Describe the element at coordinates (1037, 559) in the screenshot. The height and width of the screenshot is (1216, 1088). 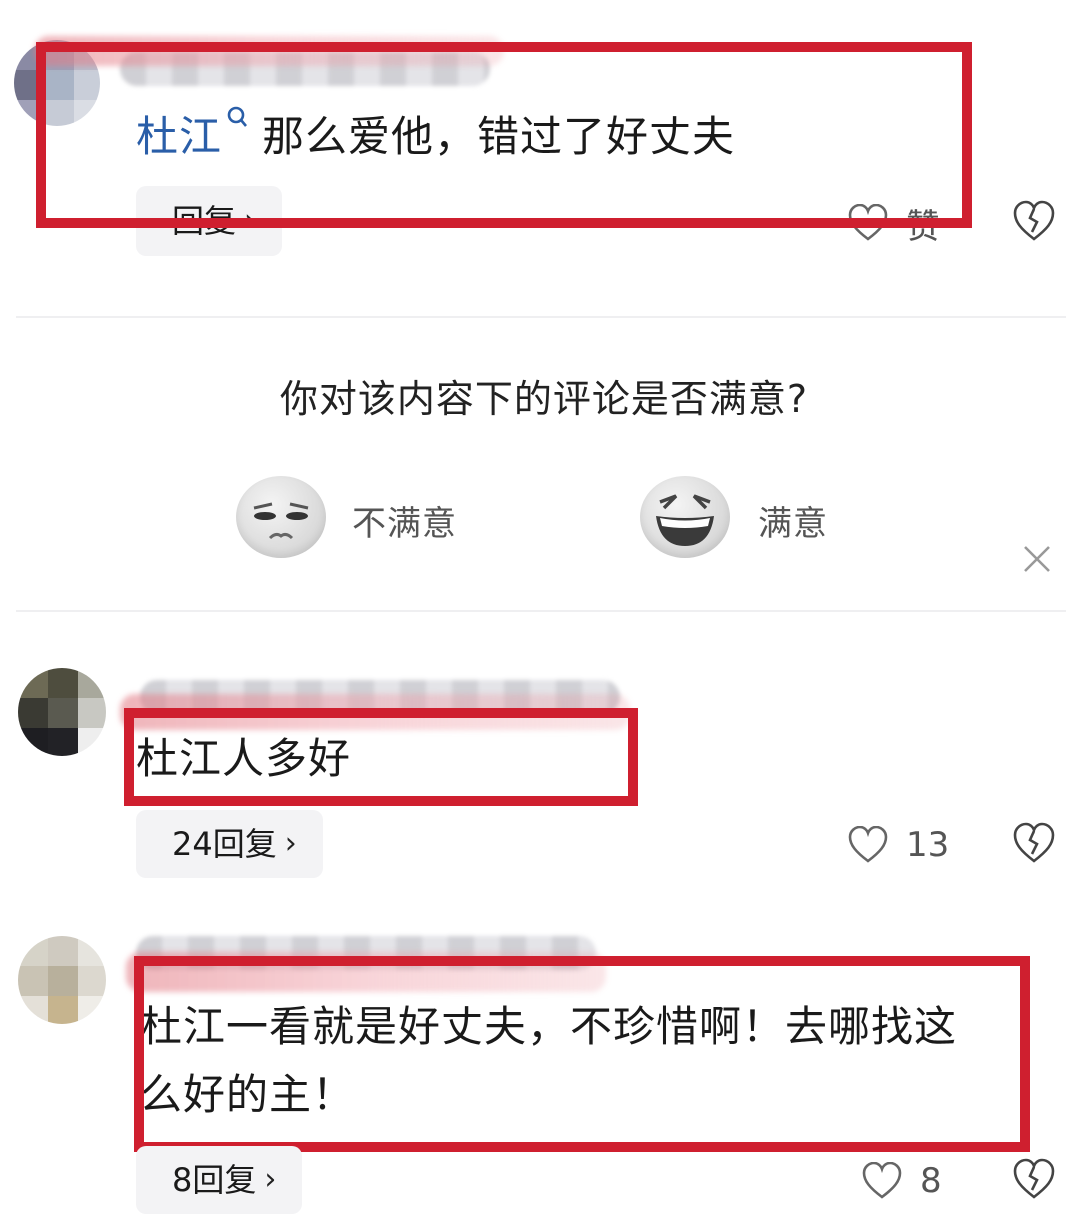
I see `close-icon` at that location.